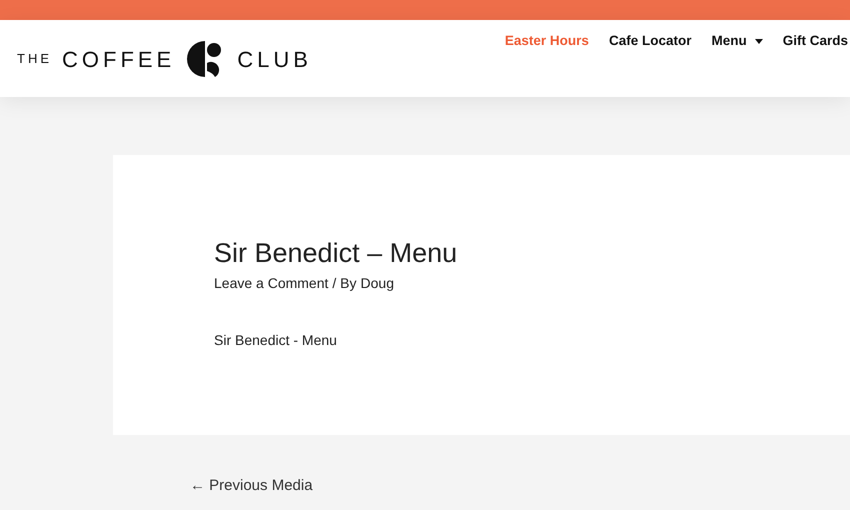 The image size is (850, 510). I want to click on nav-link: Menu, so click(737, 41).